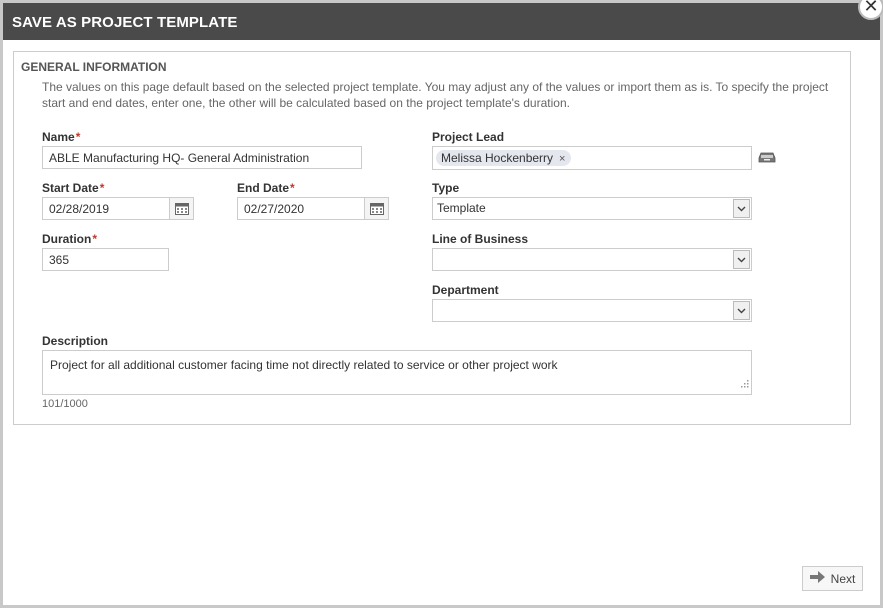 This screenshot has width=883, height=608. Describe the element at coordinates (870, 10) in the screenshot. I see `close-icon: ✕` at that location.